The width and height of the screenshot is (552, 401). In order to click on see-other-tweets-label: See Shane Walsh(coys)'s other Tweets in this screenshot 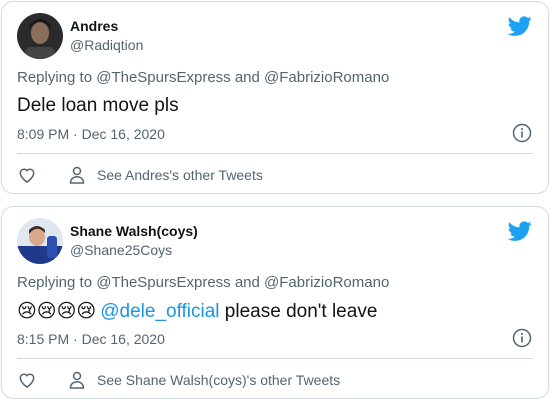, I will do `click(219, 380)`.